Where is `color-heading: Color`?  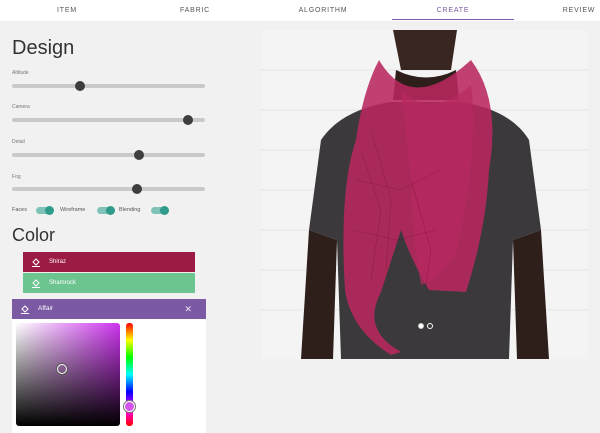
color-heading: Color is located at coordinates (34, 235).